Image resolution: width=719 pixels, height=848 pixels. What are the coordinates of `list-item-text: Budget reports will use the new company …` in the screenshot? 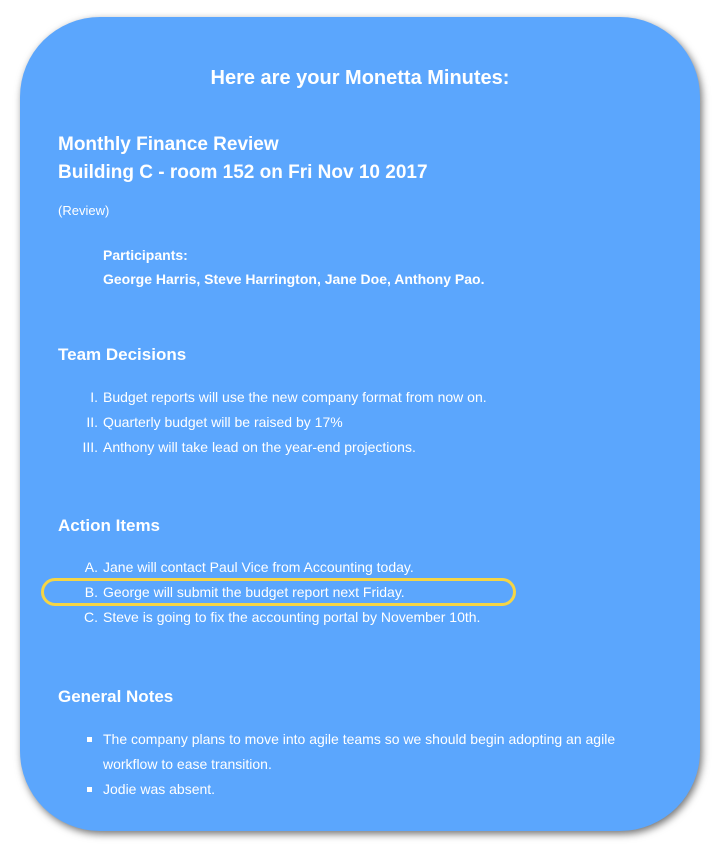 It's located at (295, 397).